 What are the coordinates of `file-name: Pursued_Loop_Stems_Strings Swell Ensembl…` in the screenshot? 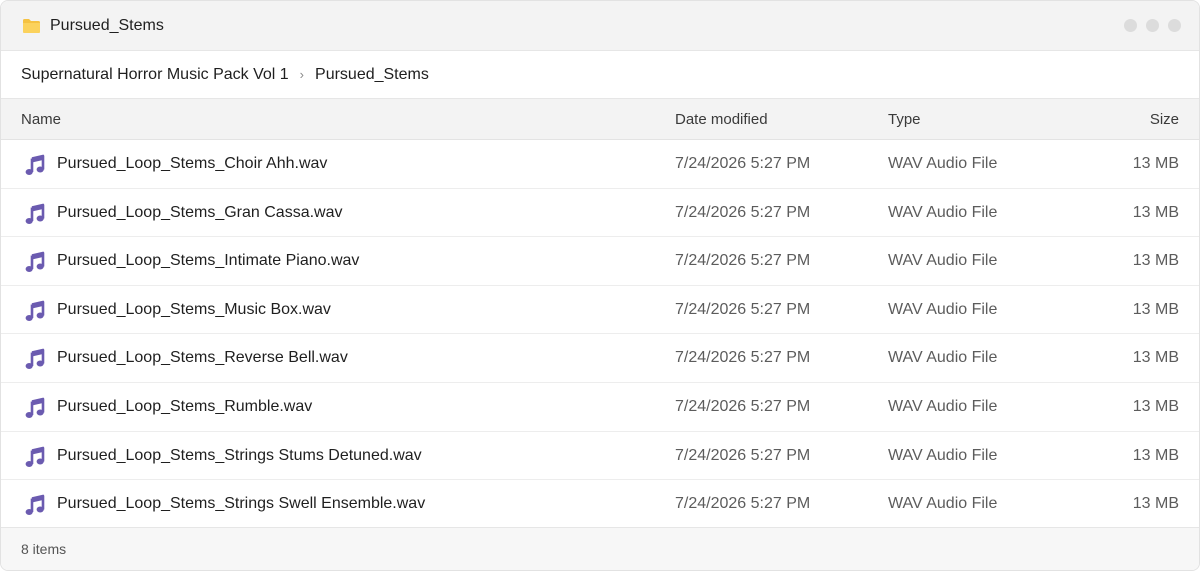 It's located at (241, 504).